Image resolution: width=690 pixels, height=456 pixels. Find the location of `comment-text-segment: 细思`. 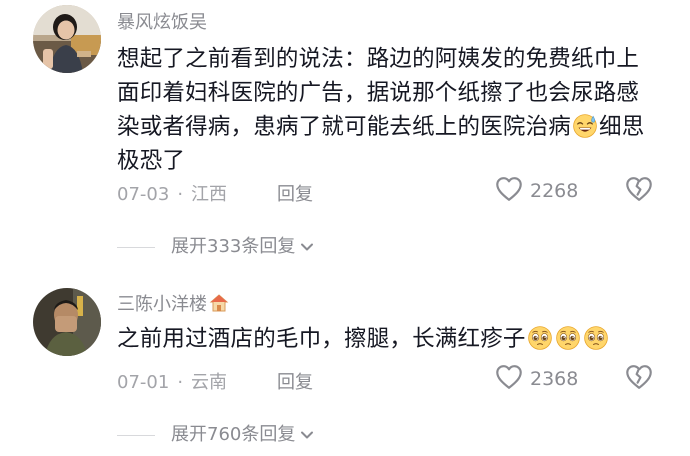

comment-text-segment: 细思 is located at coordinates (622, 127).